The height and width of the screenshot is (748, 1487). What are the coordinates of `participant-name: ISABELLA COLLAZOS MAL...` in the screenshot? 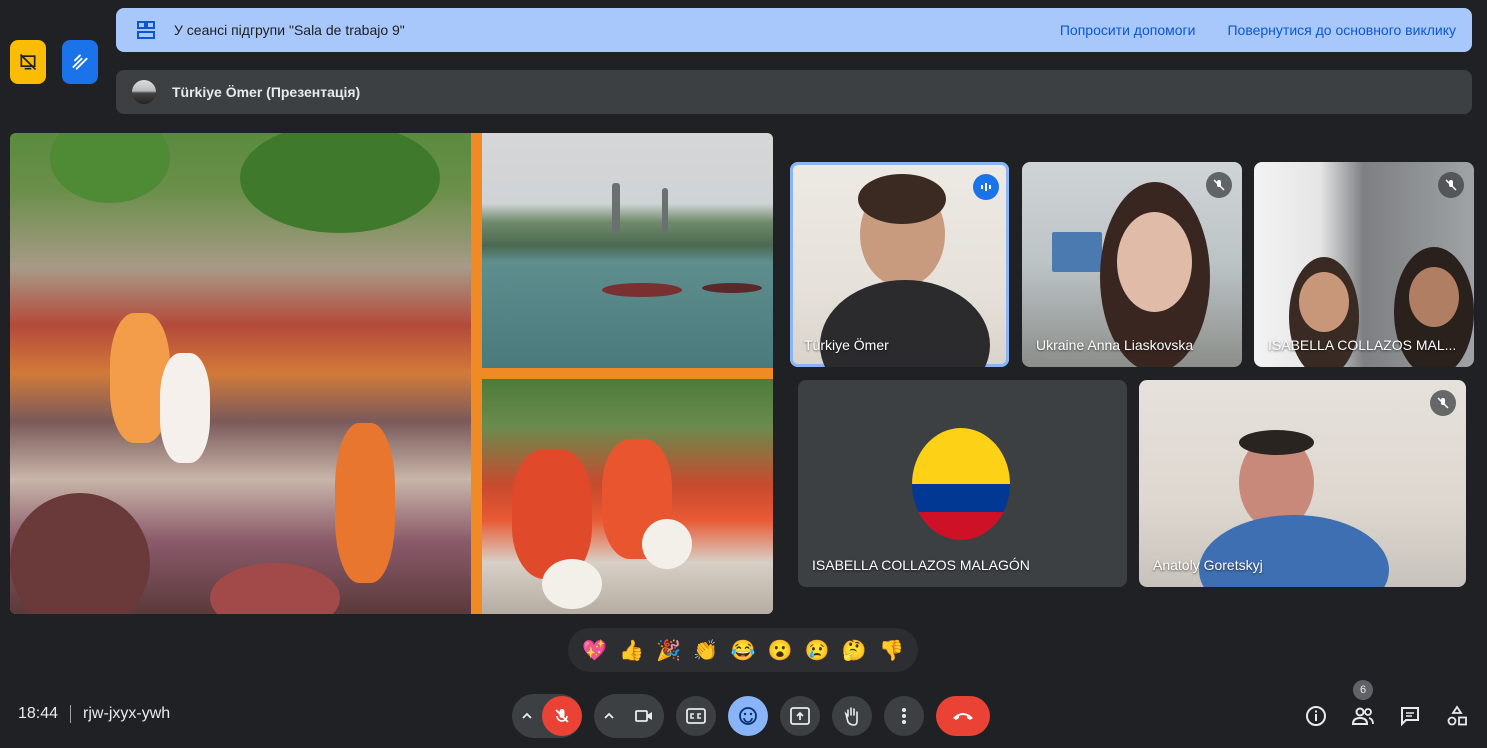 It's located at (1362, 345).